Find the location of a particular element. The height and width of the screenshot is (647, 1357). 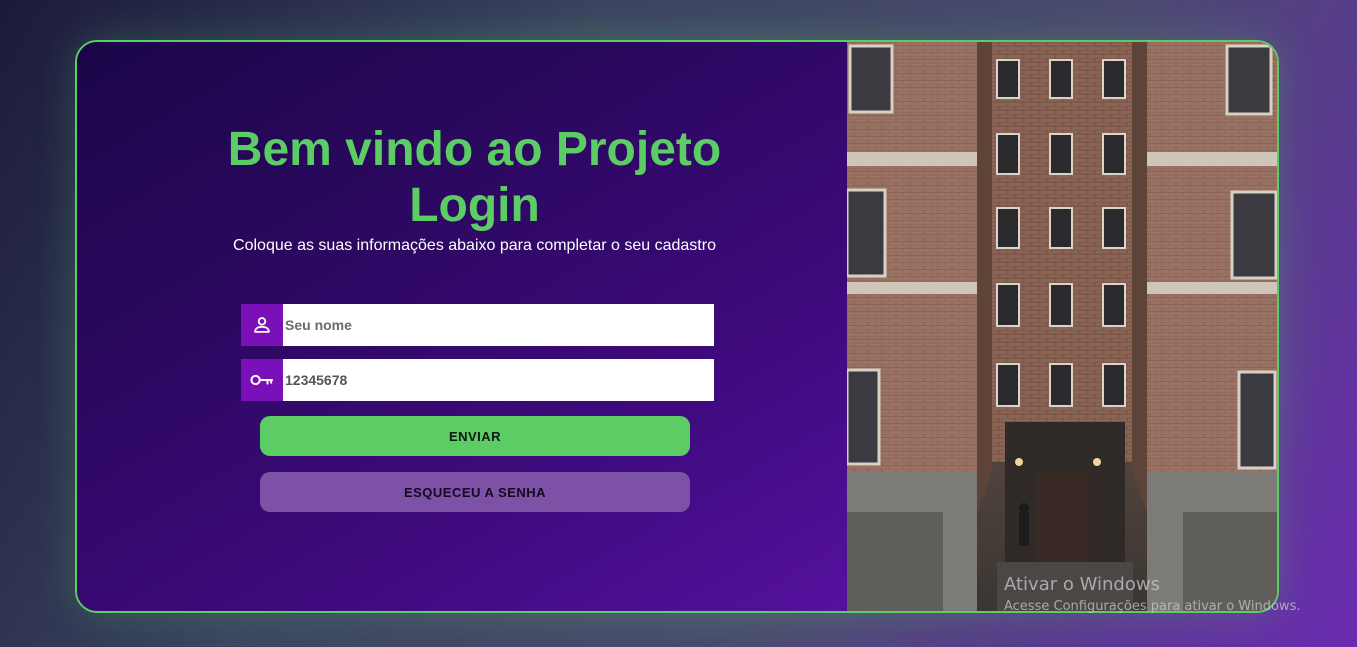

user-icon is located at coordinates (262, 325).